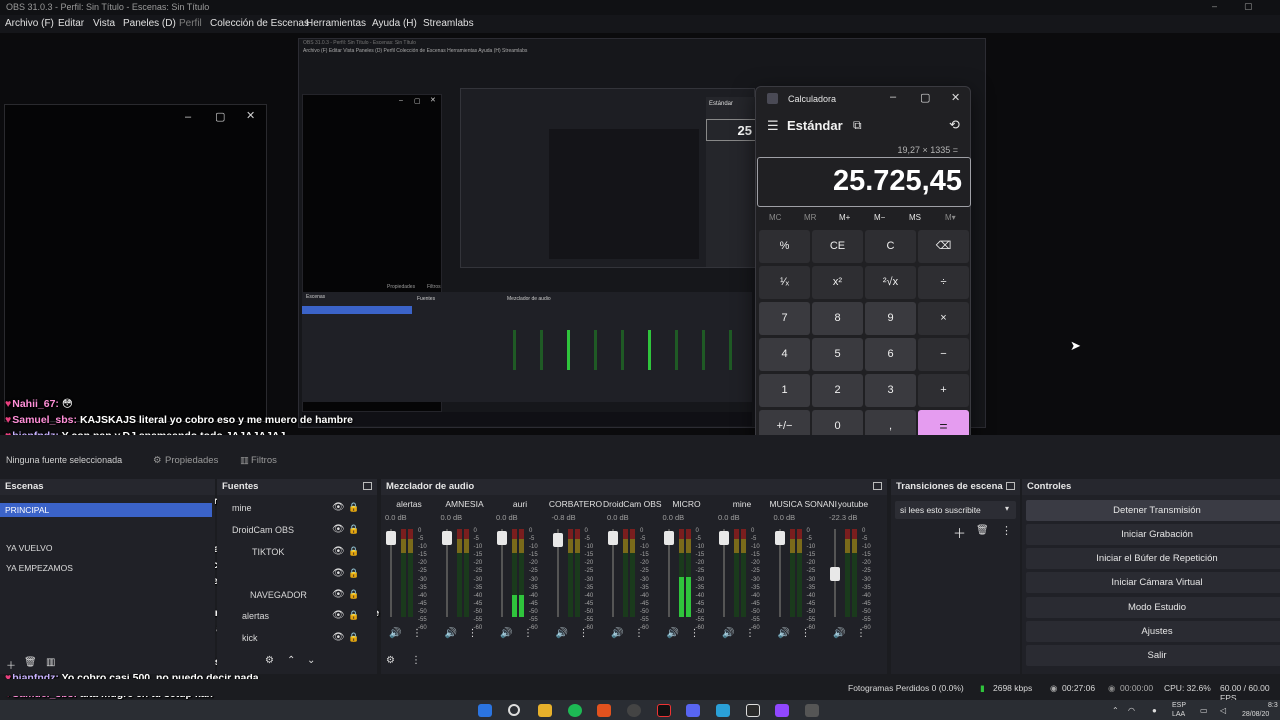  I want to click on discord-icon, so click(693, 710).